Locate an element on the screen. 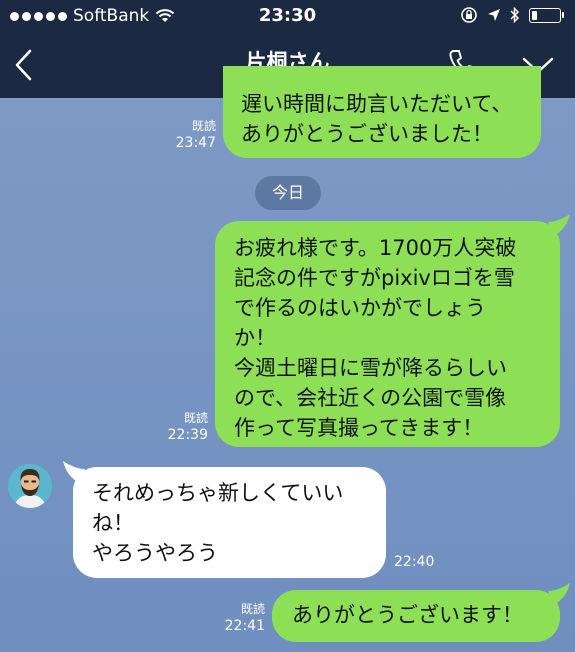 The image size is (575, 652). message-meta: 既読 23:47 is located at coordinates (192, 135).